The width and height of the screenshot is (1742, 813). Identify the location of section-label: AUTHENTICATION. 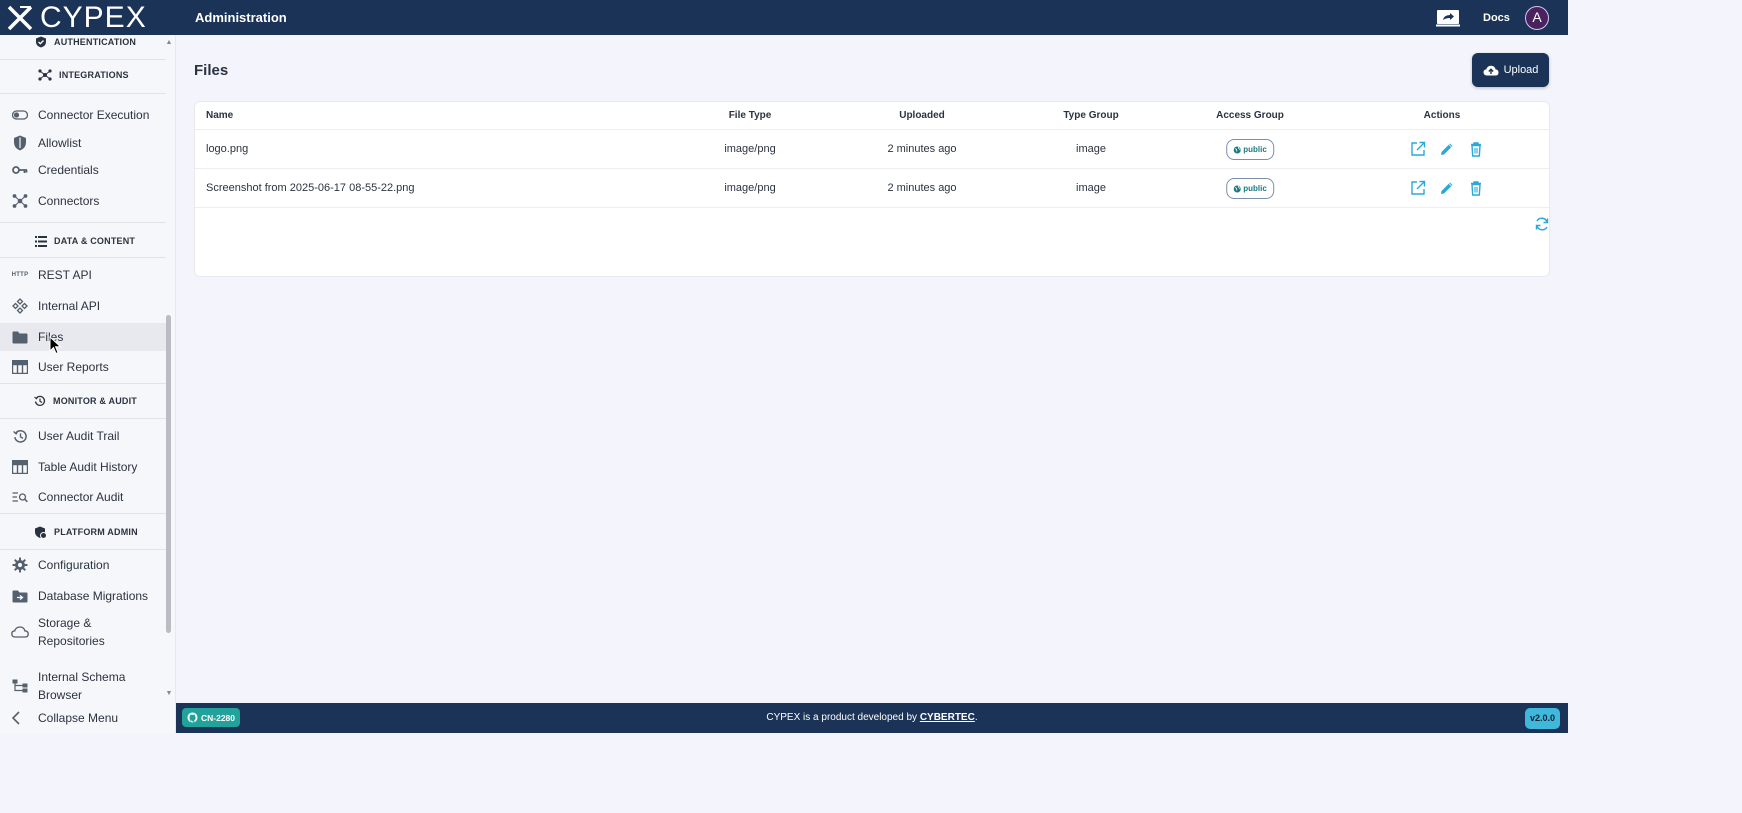
(95, 42).